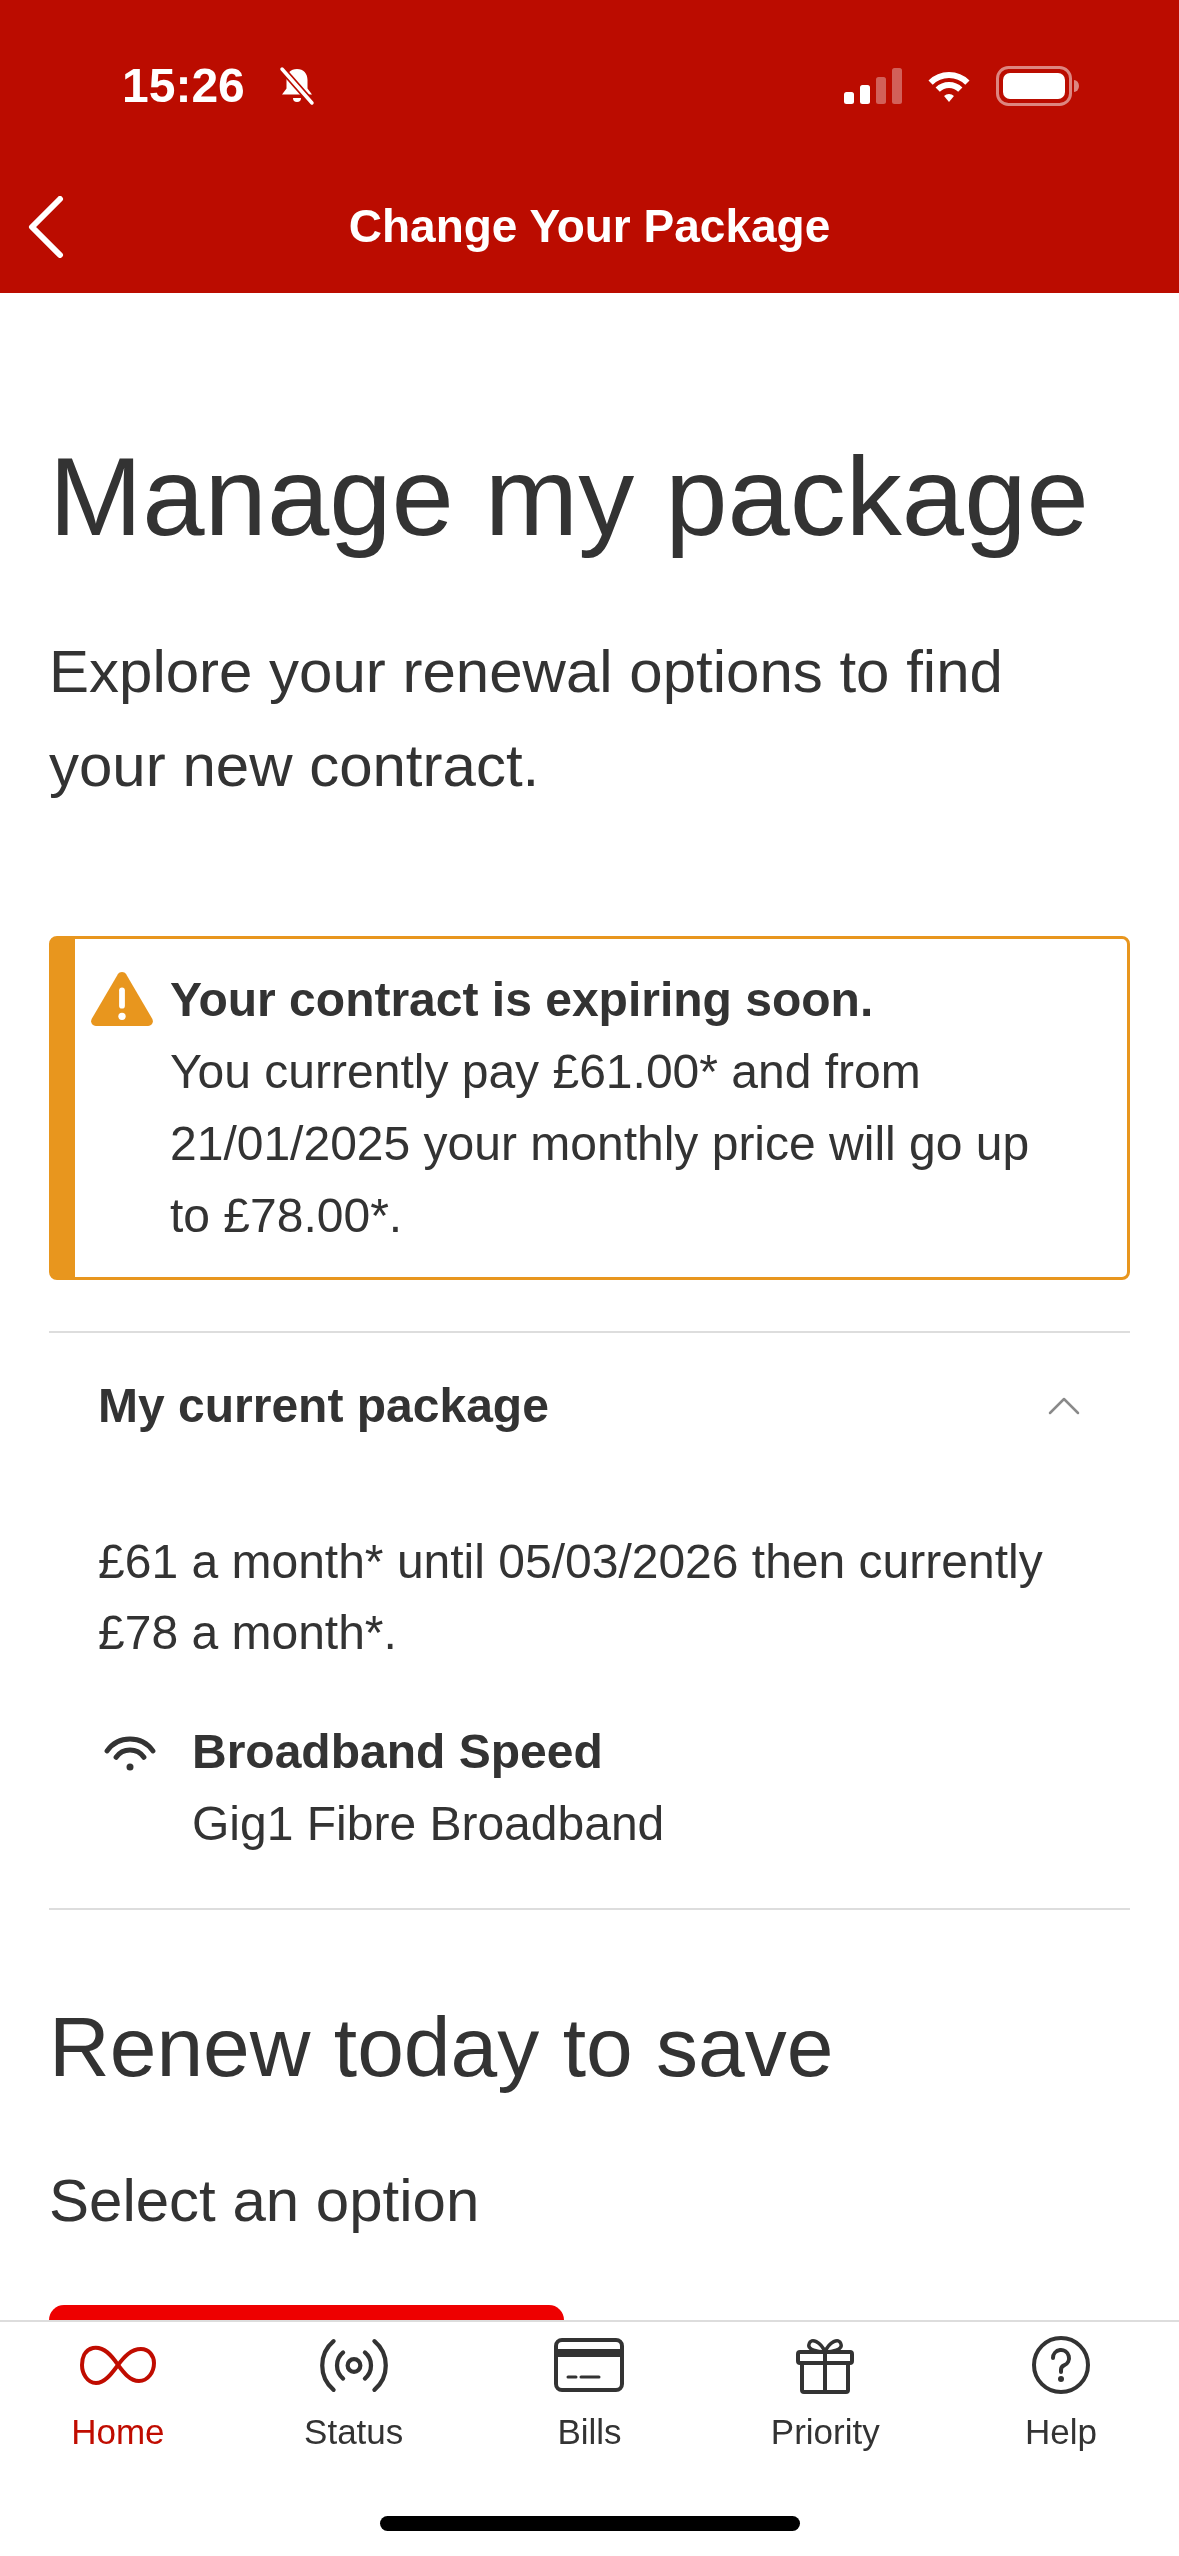 The height and width of the screenshot is (2556, 1179). What do you see at coordinates (122, 998) in the screenshot?
I see `warning-icon` at bounding box center [122, 998].